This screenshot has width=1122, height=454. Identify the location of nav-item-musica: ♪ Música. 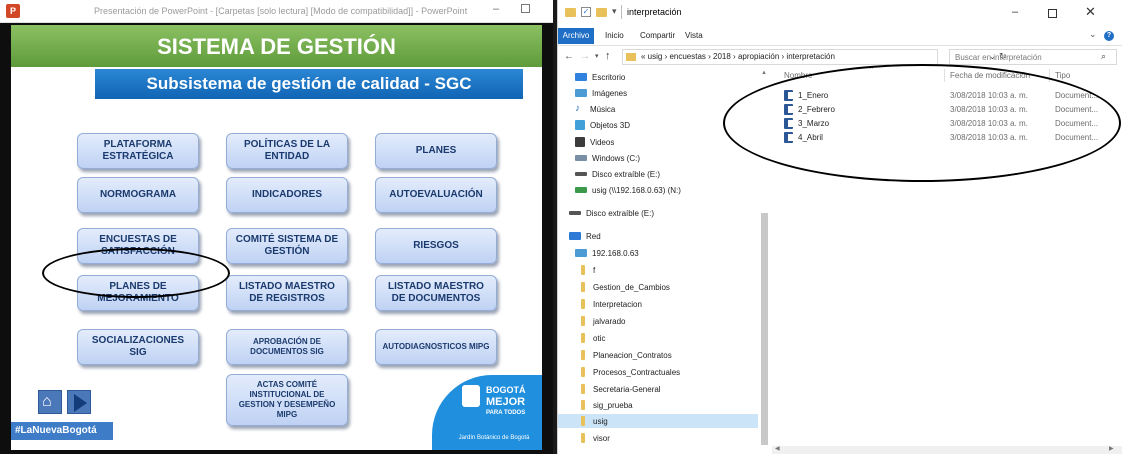
(595, 109).